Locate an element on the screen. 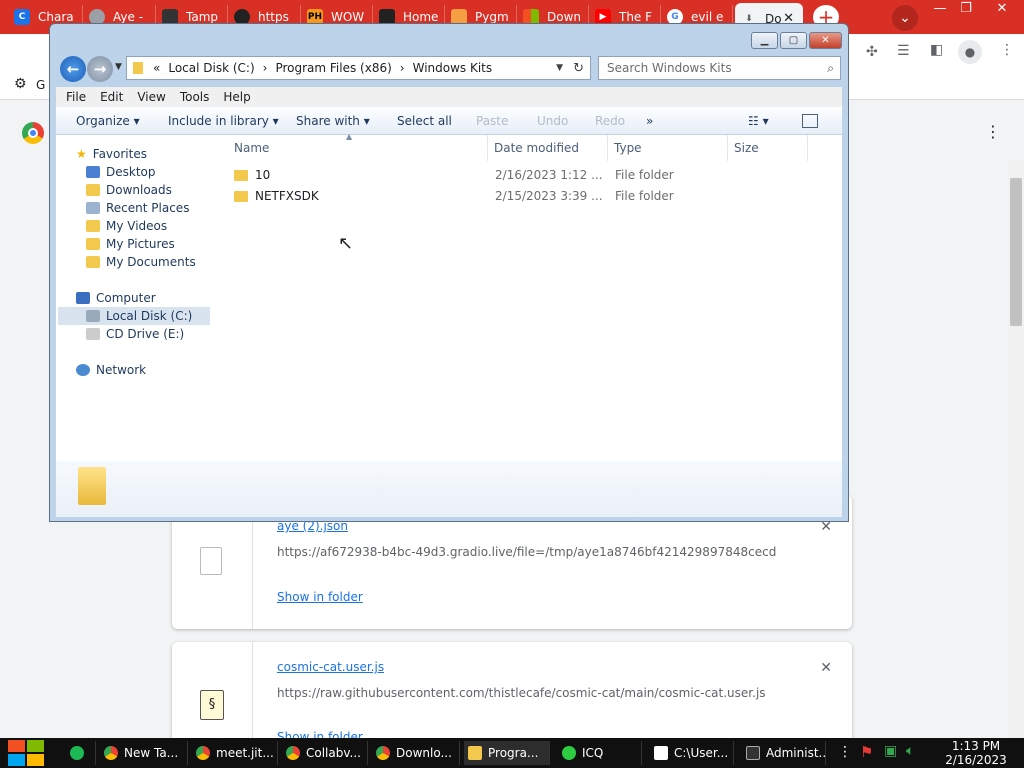 The image size is (1024, 768). menu-file: File is located at coordinates (76, 97).